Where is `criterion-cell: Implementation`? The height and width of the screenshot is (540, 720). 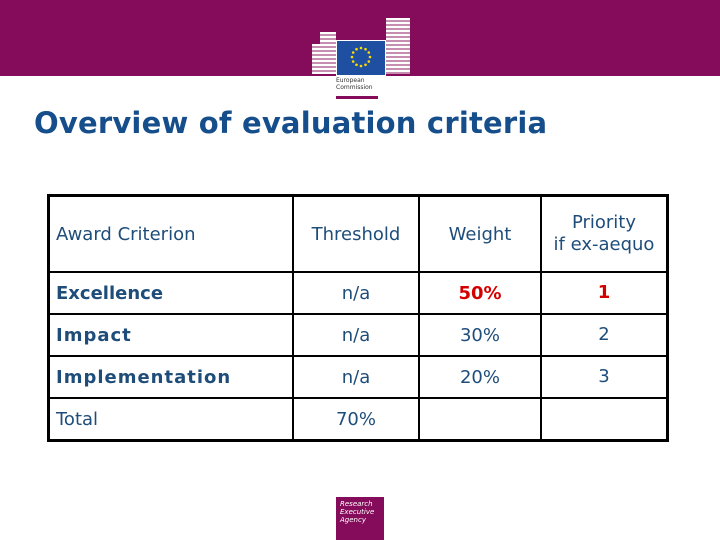
criterion-cell: Implementation is located at coordinates (170, 377).